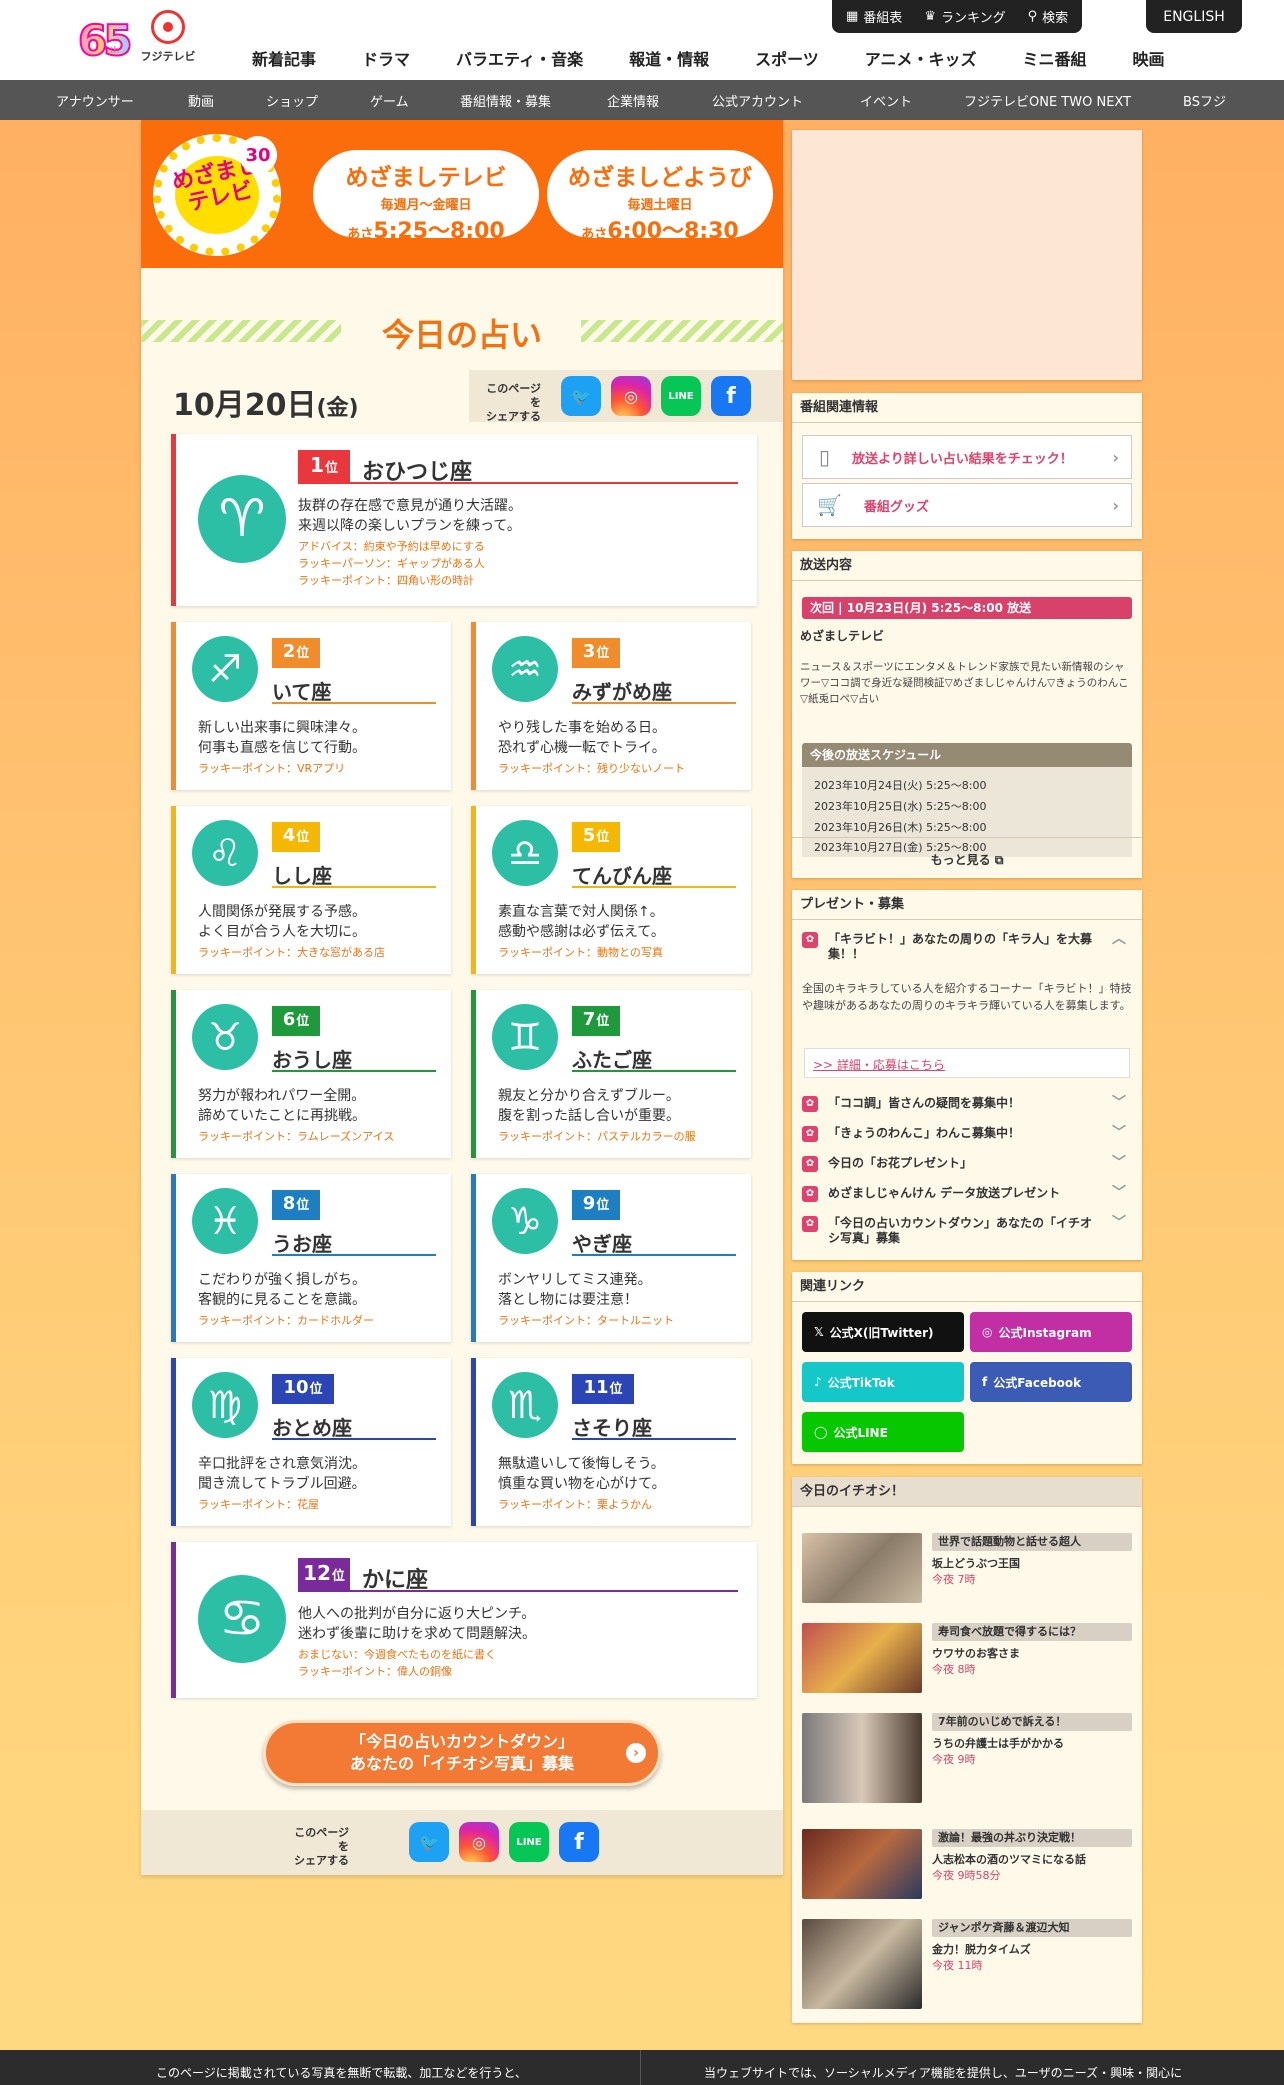 This screenshot has width=1284, height=2085. I want to click on rank-badge: 4位, so click(296, 837).